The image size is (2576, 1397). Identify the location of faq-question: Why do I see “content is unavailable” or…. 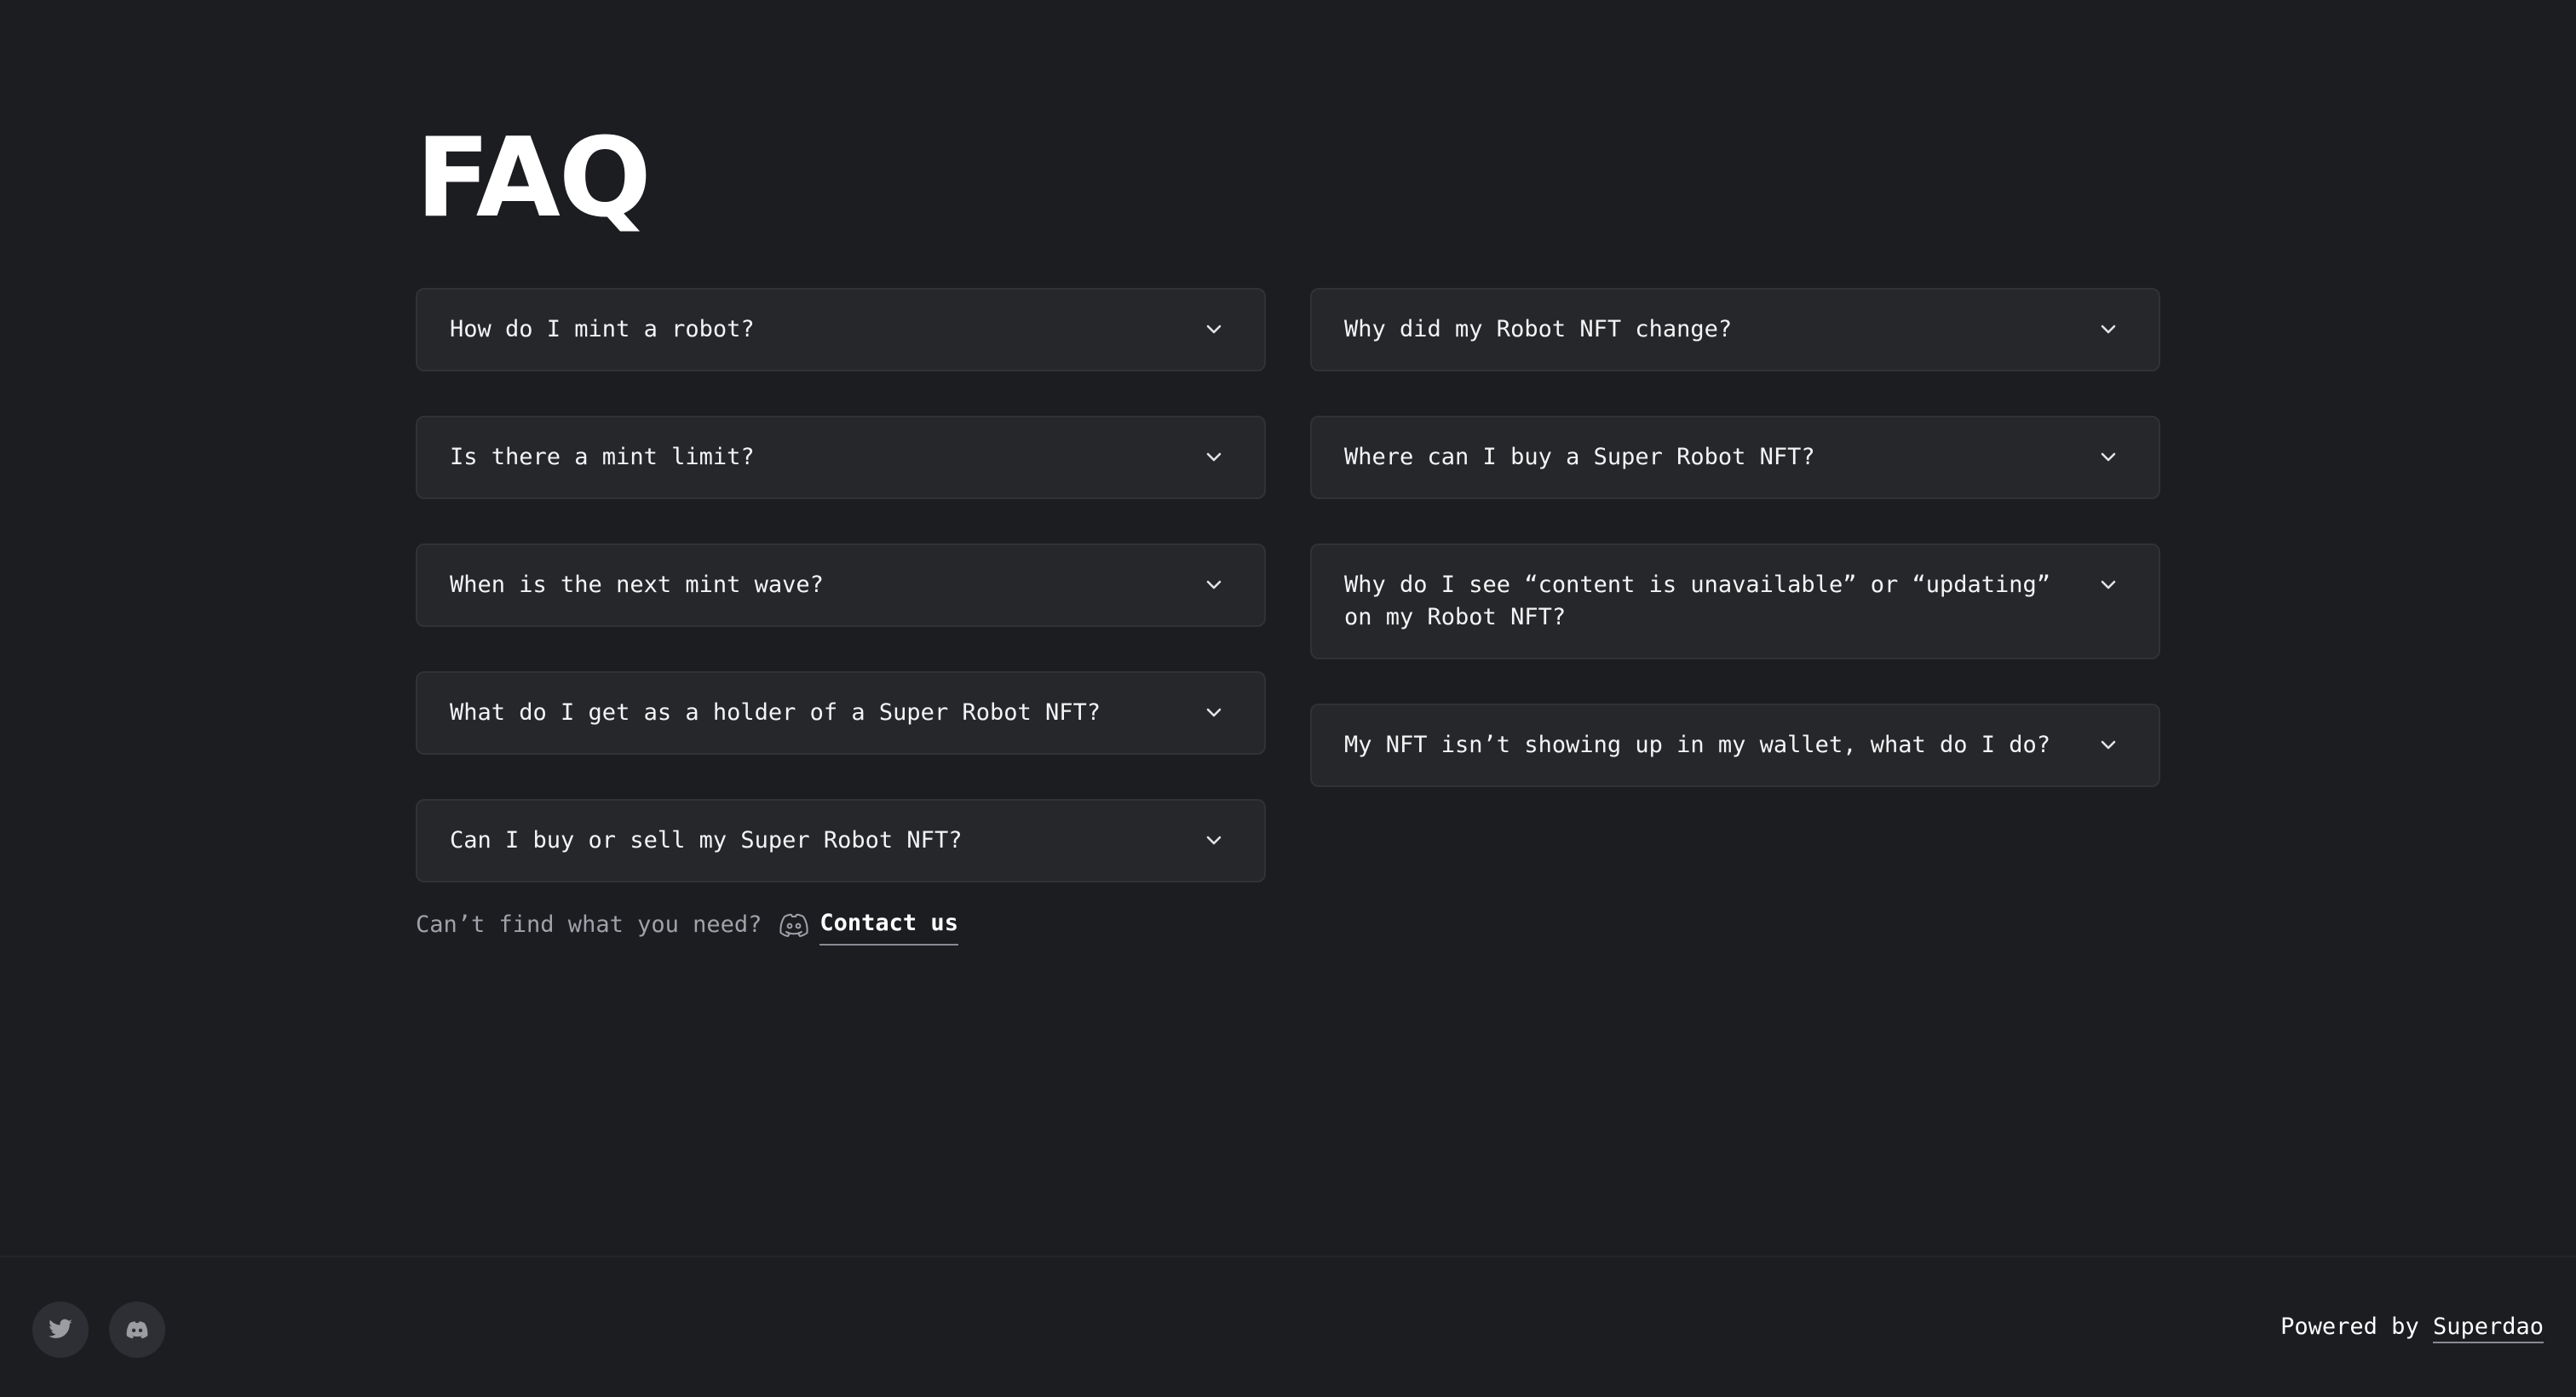
(1698, 601).